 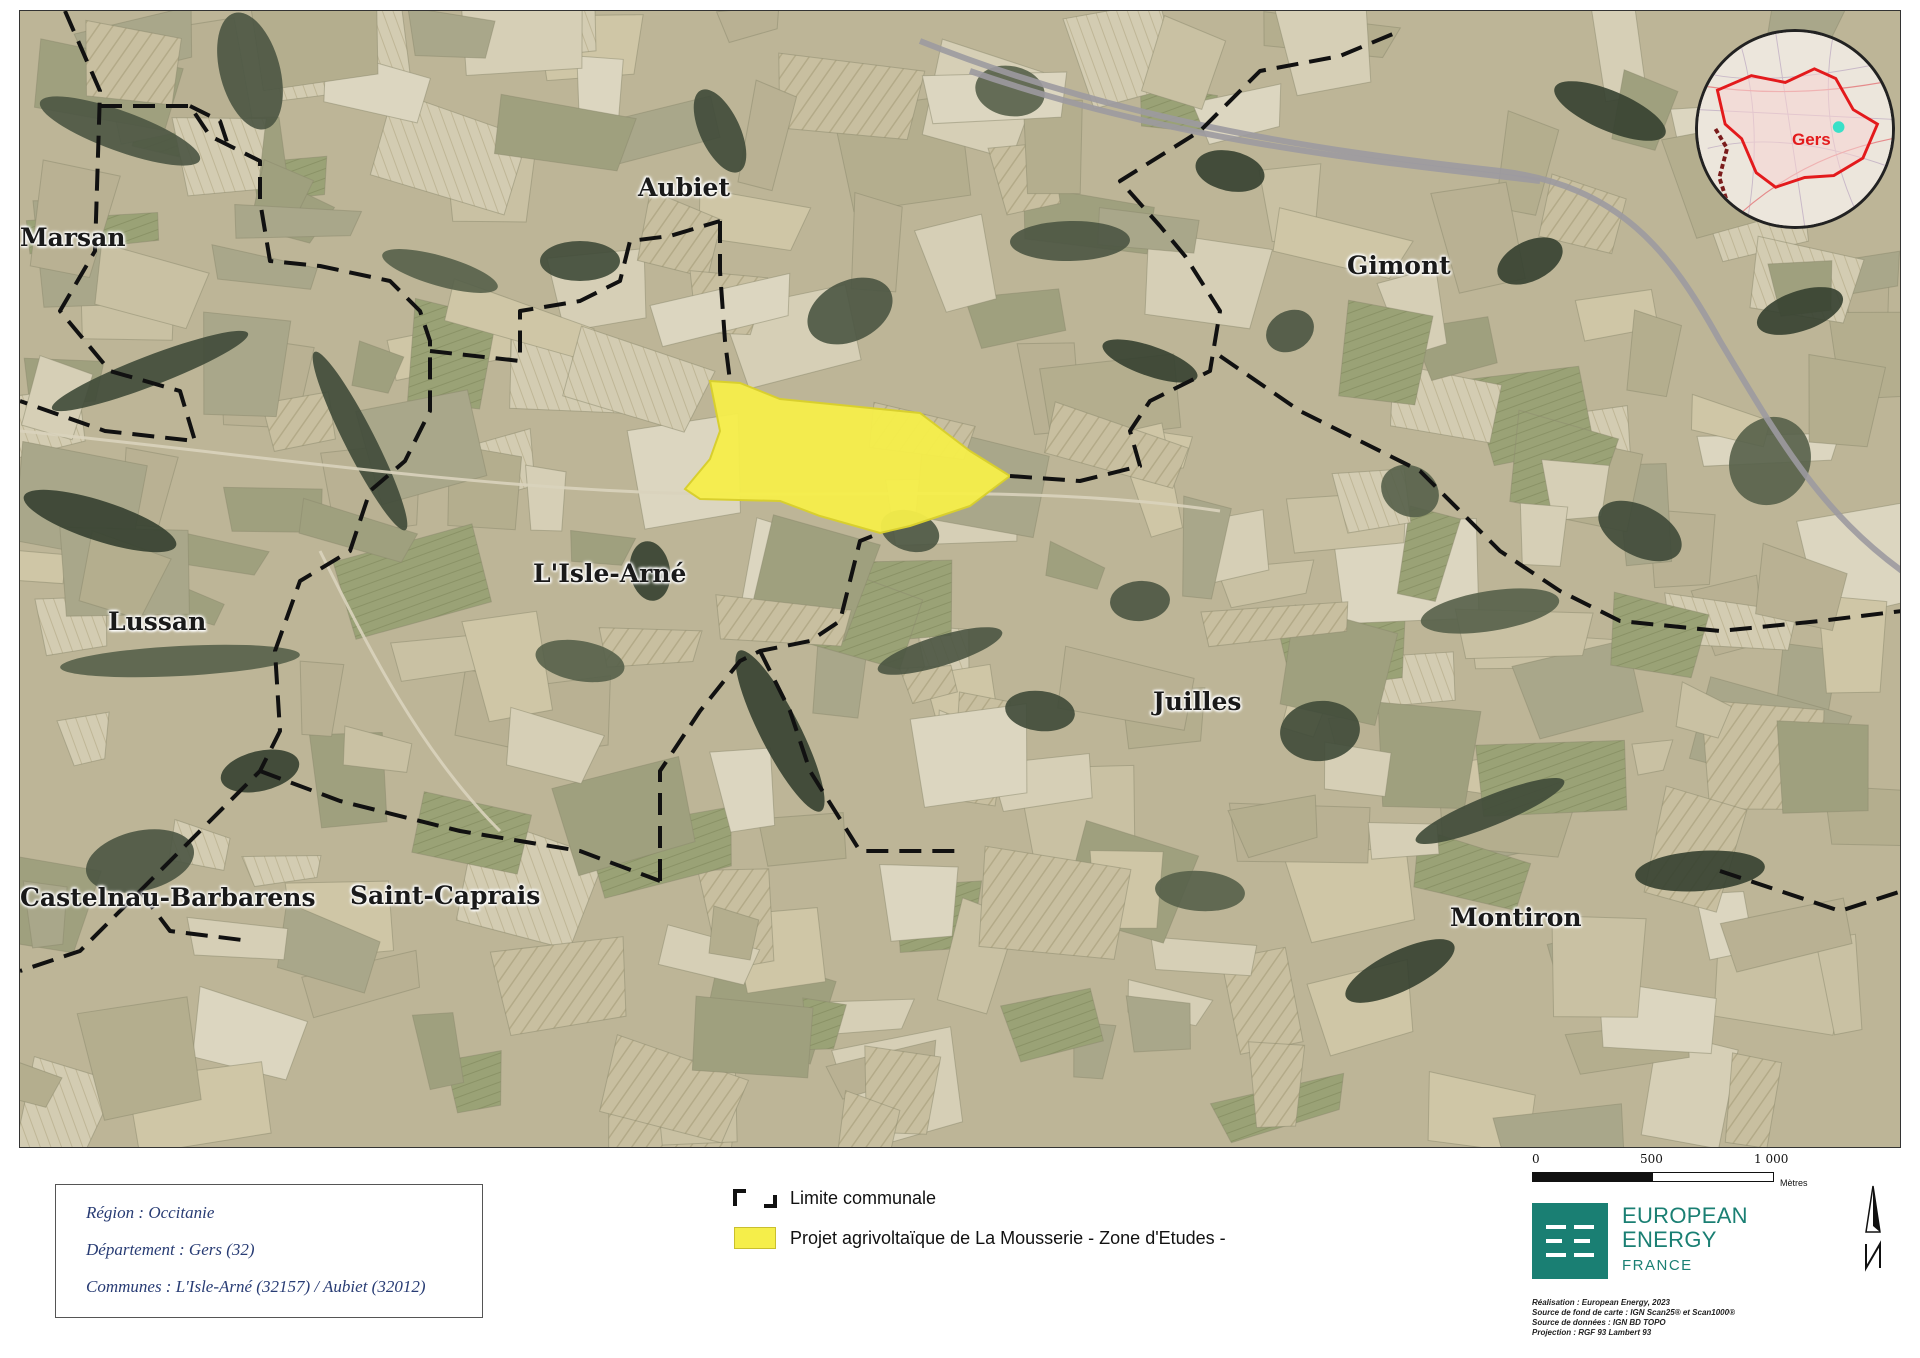 I want to click on info-region: Région : Occitanie, so click(x=150, y=1212).